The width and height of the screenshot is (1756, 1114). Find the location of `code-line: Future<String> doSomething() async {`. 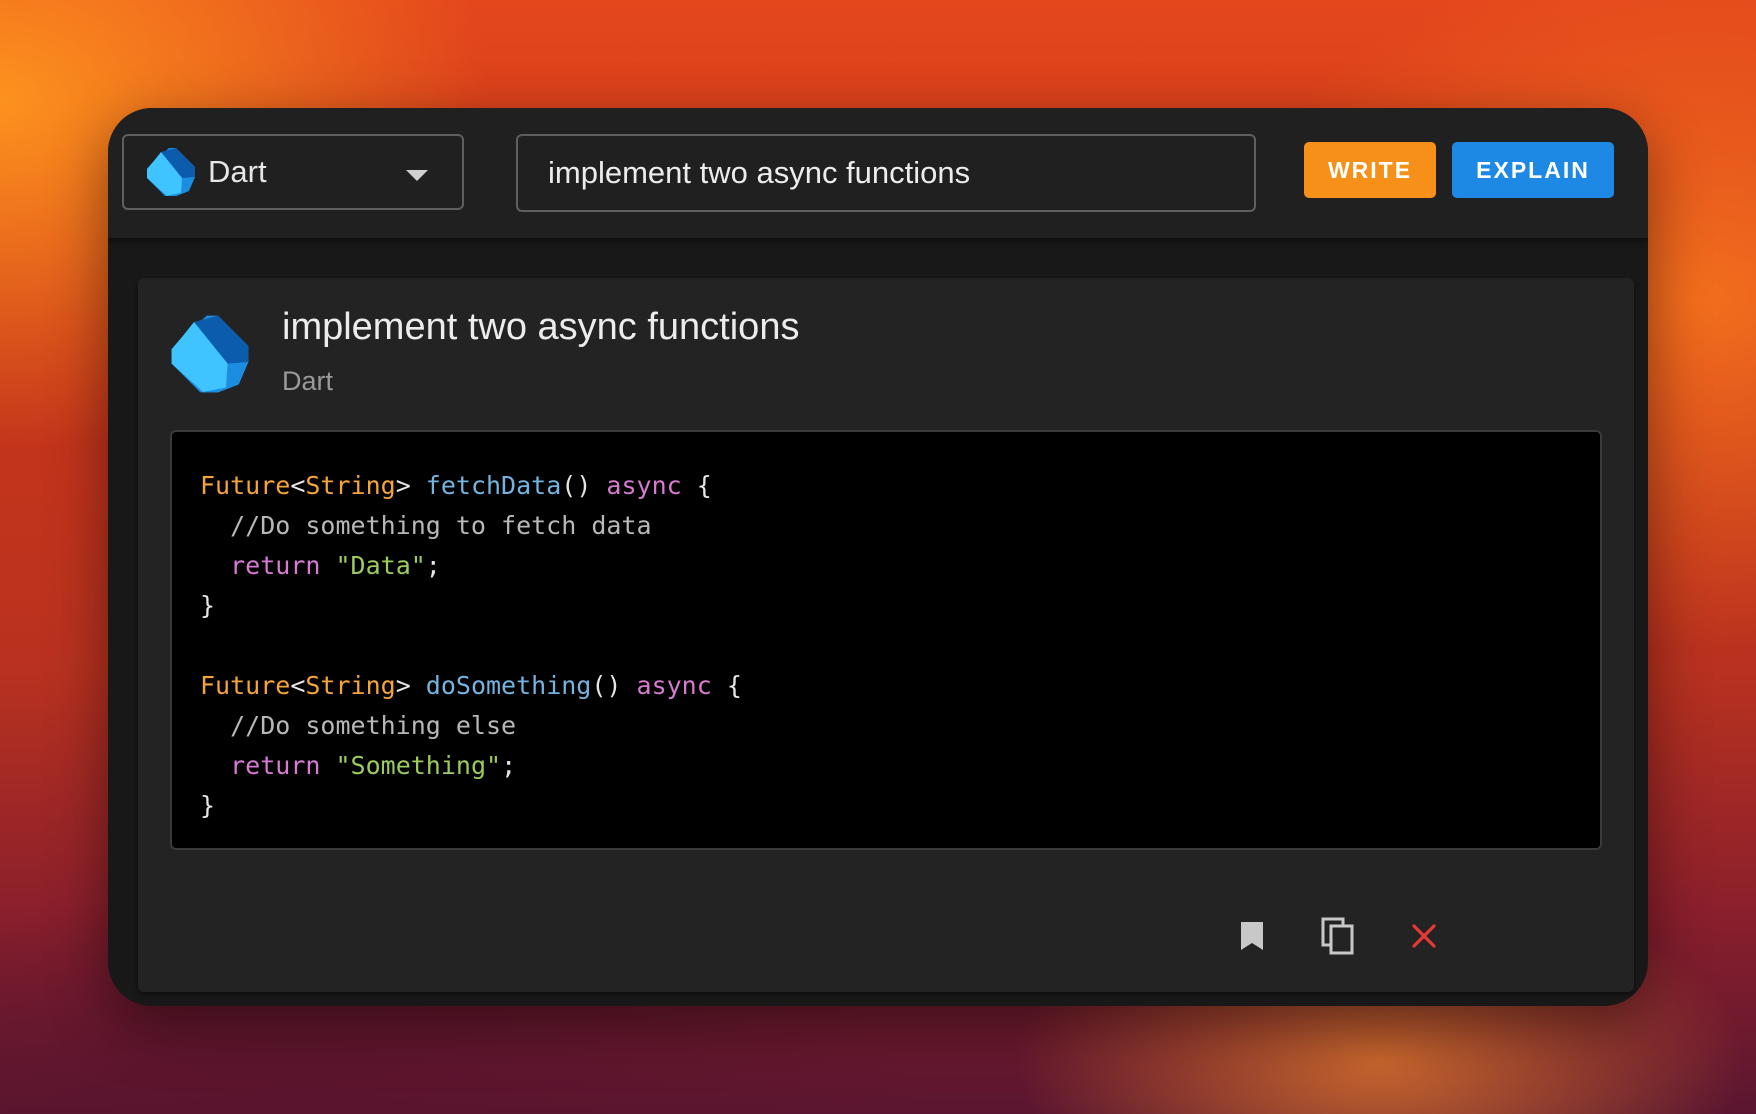

code-line: Future<String> doSomething() async { is located at coordinates (900, 686).